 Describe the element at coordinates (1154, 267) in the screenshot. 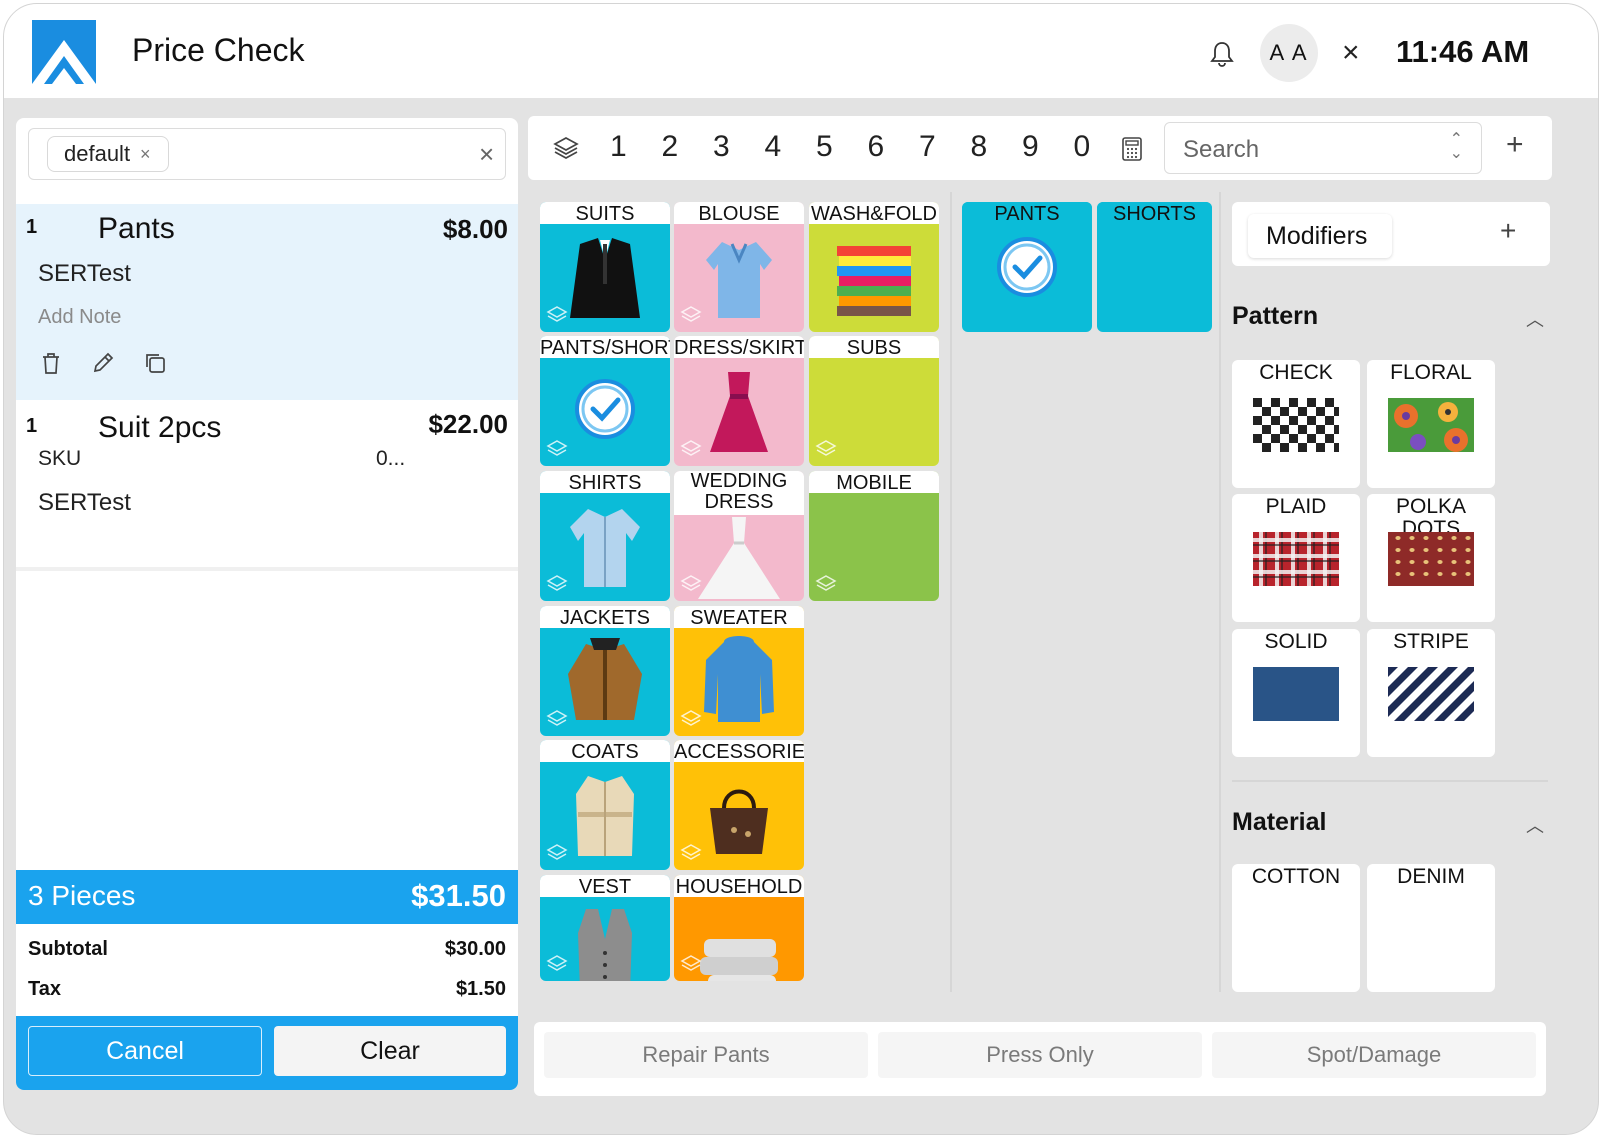

I see `item-tile-shorts: SHORTS` at that location.